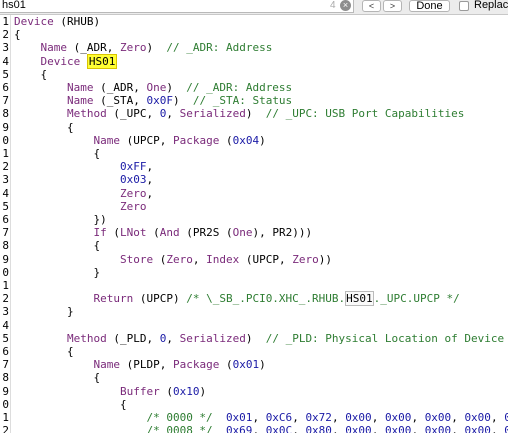  What do you see at coordinates (5, 21) in the screenshot?
I see `line-number: 1` at bounding box center [5, 21].